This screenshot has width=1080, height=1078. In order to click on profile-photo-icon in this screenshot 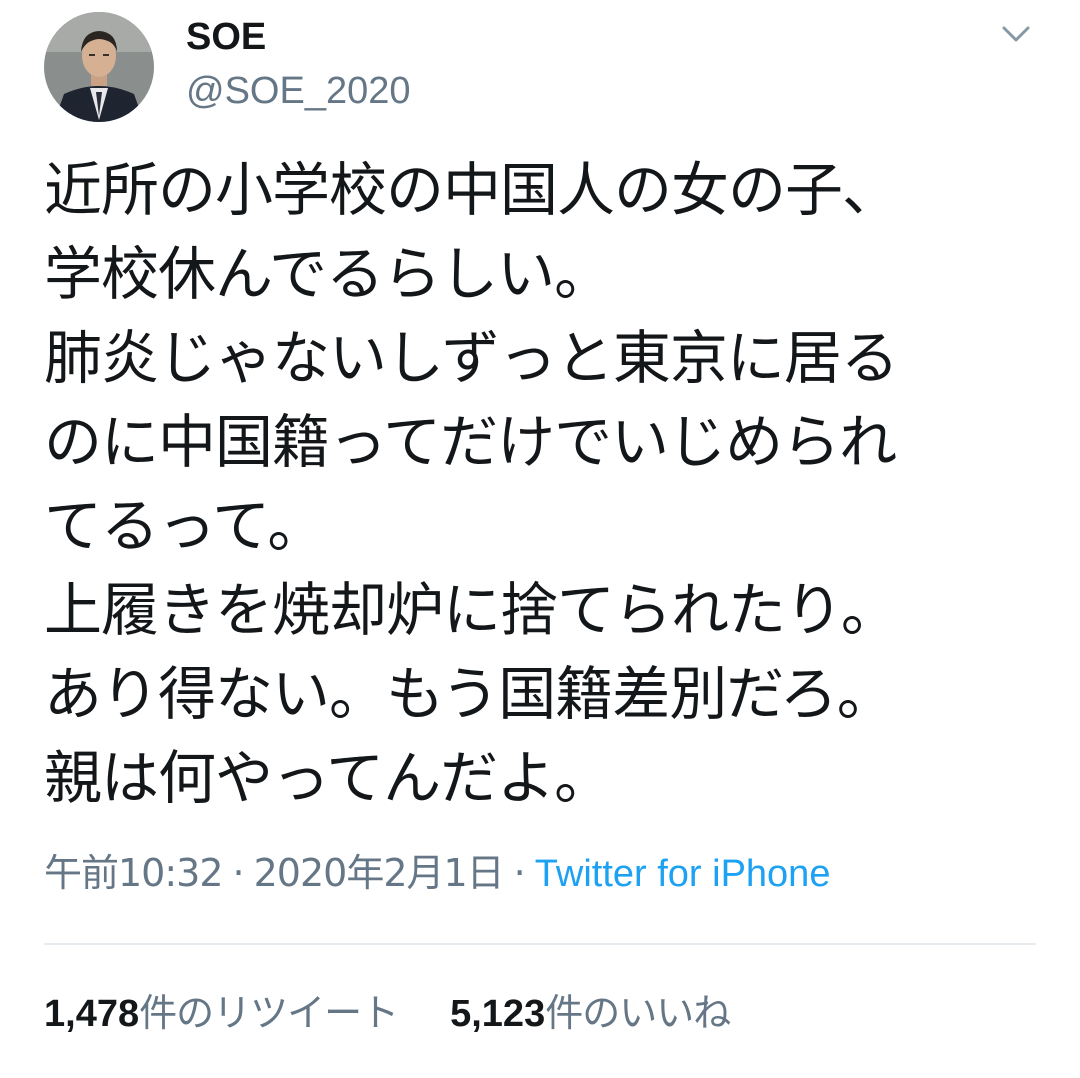, I will do `click(99, 67)`.